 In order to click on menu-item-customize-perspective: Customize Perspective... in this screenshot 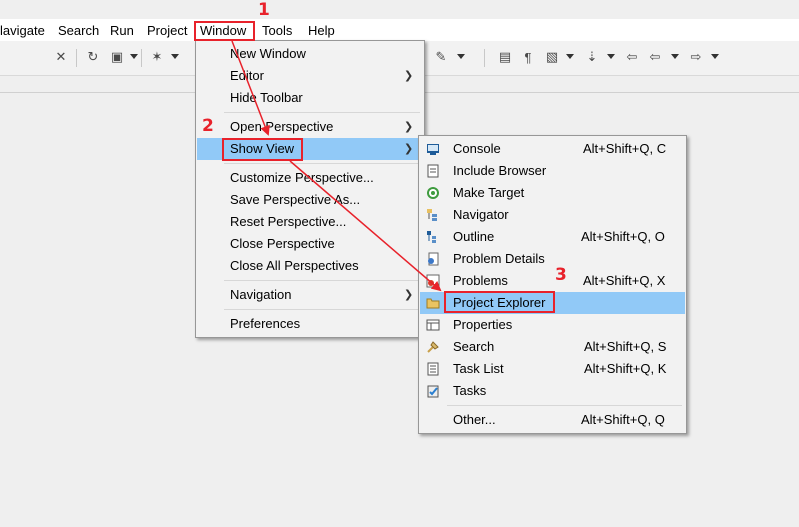, I will do `click(310, 178)`.